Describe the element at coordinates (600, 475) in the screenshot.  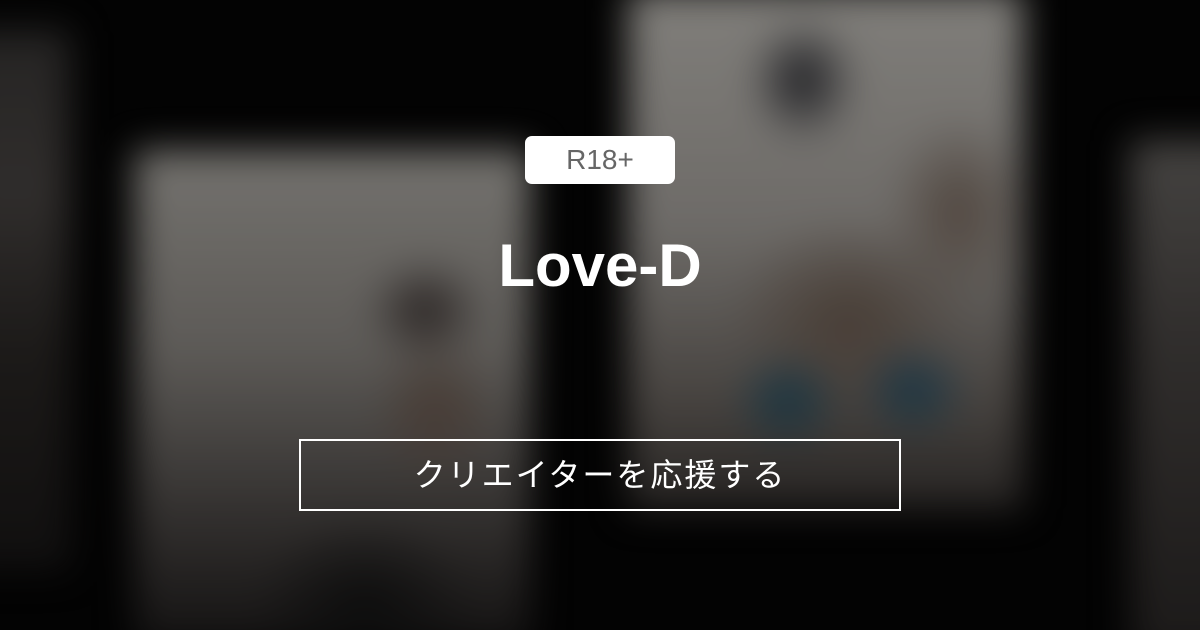
I see `support-creator-button: クリエイターを応援する` at that location.